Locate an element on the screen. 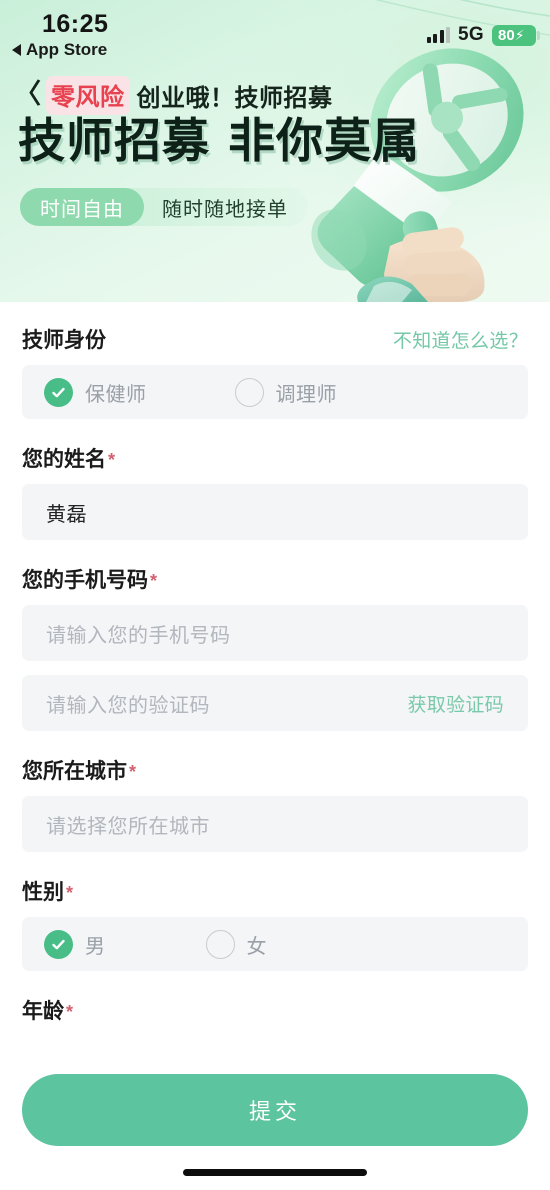 The width and height of the screenshot is (550, 1190). radio-option-health-therapist: 保健师 is located at coordinates (95, 392).